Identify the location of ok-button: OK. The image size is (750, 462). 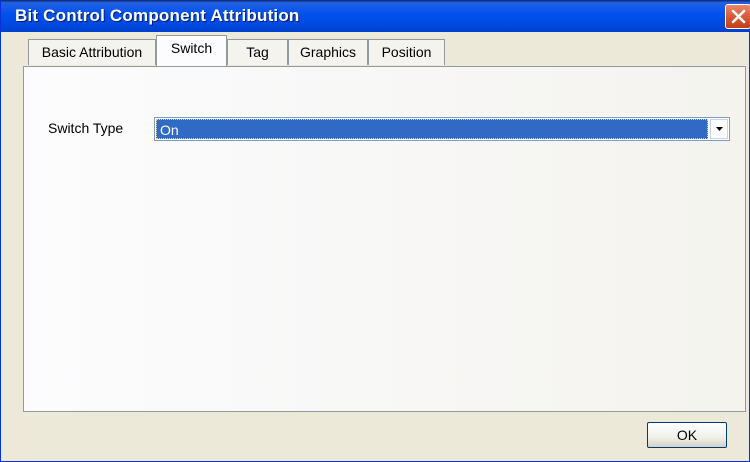
(687, 435).